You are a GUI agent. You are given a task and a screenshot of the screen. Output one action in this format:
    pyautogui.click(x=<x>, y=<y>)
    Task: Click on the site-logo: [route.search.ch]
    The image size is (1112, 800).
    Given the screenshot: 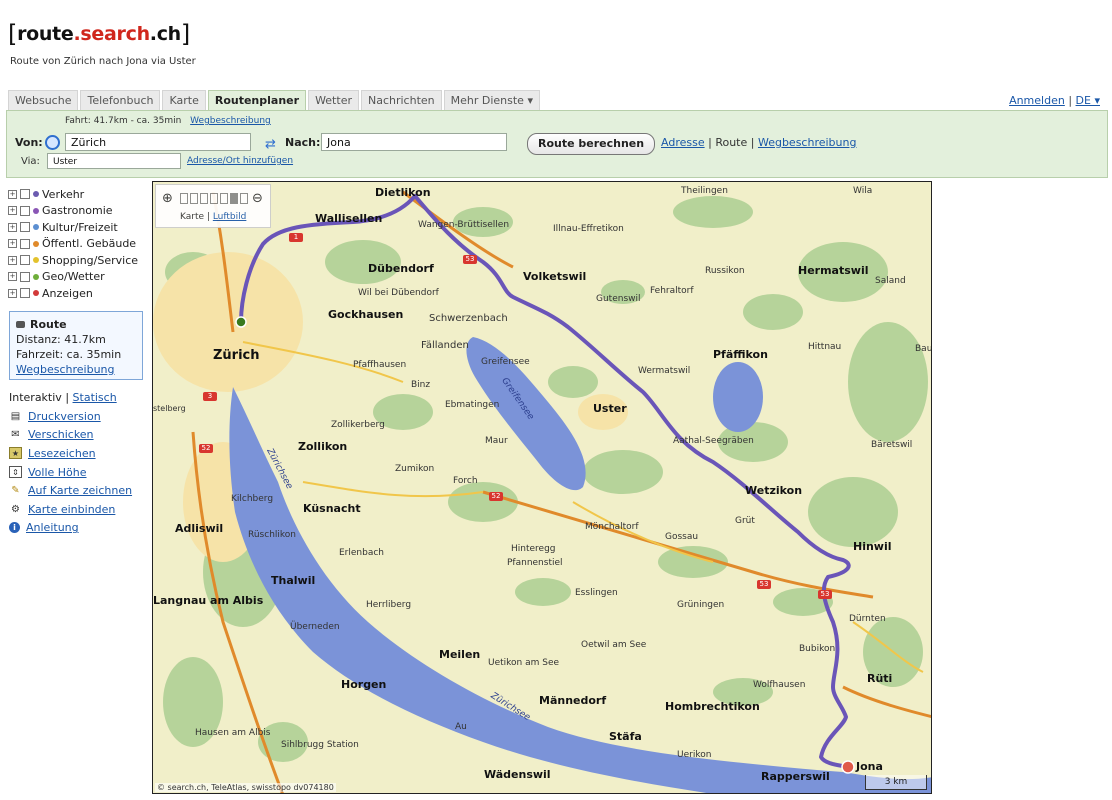 What is the action you would take?
    pyautogui.click(x=99, y=33)
    